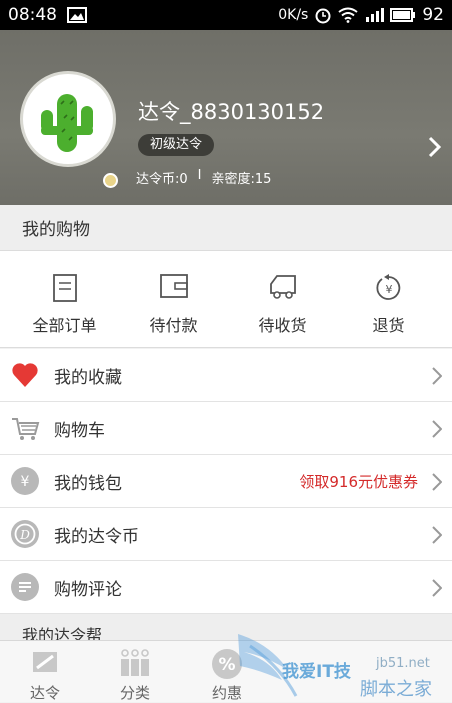 Image resolution: width=452 pixels, height=703 pixels. Describe the element at coordinates (226, 428) in the screenshot. I see `menu-item-cart: 购物车` at that location.